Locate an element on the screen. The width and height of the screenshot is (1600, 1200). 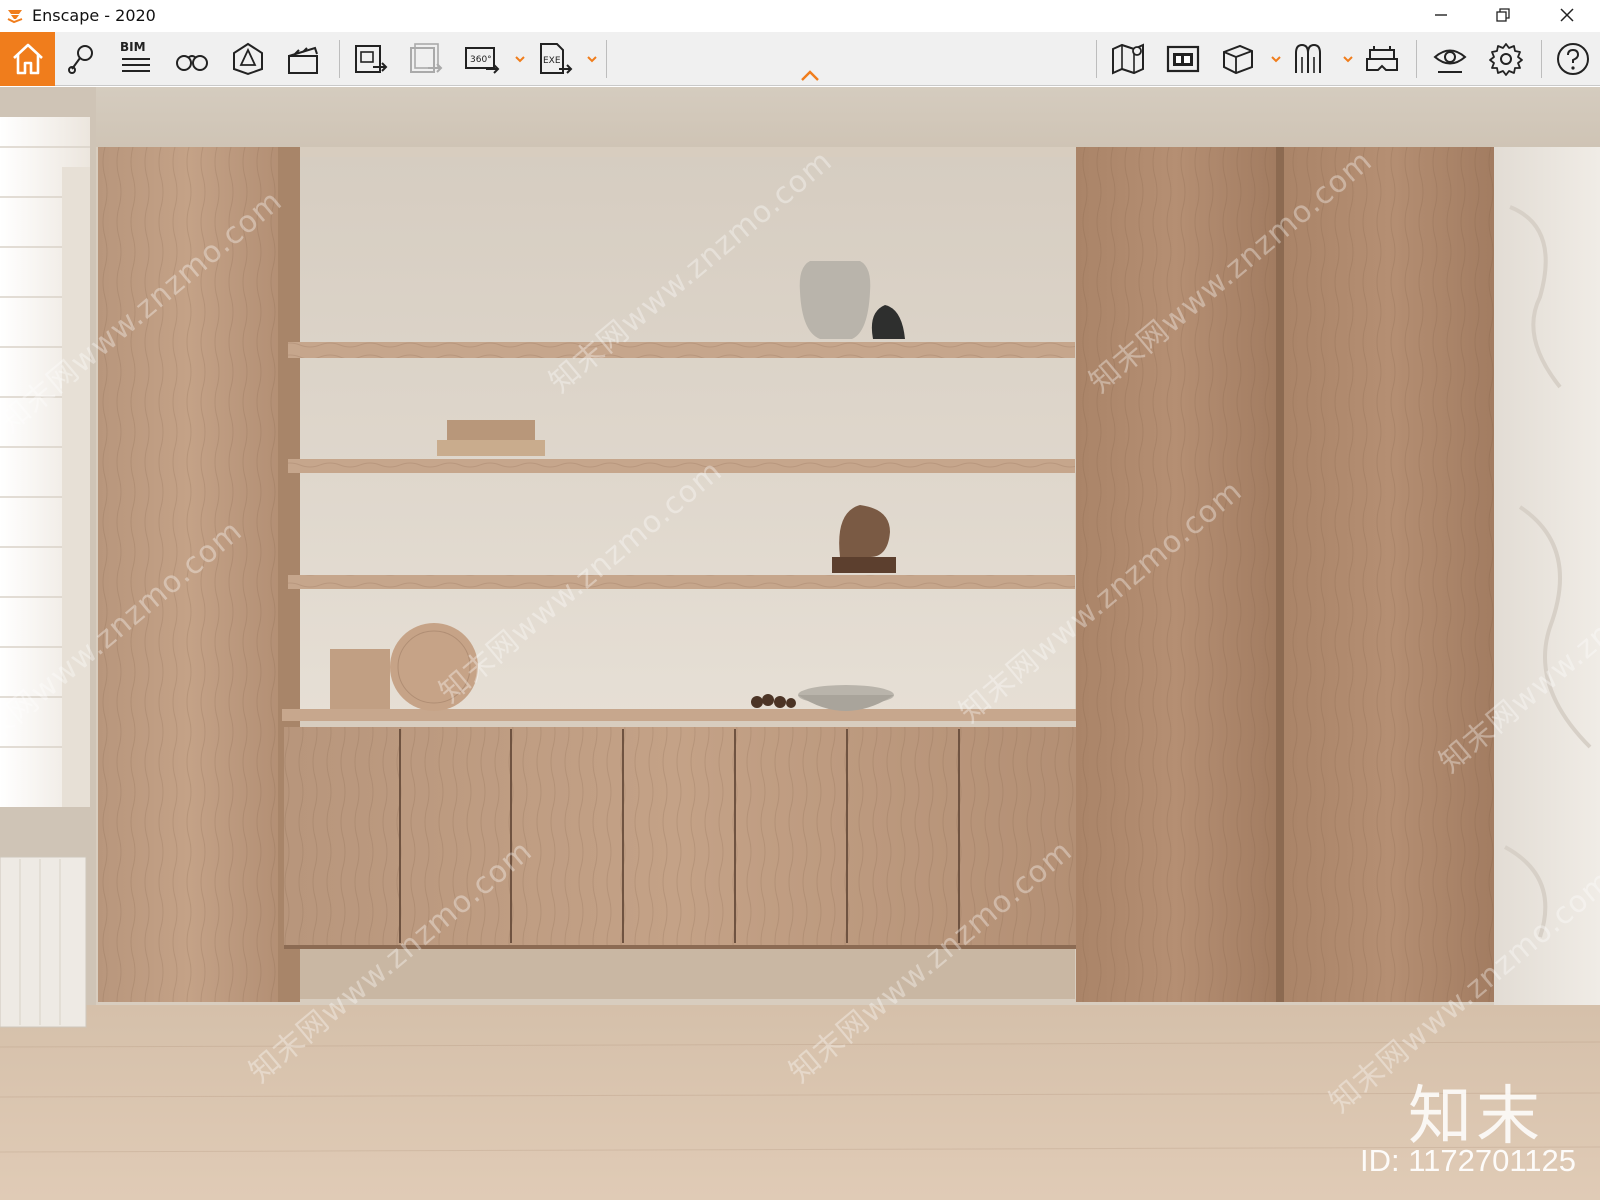
chevron-up-icon is located at coordinates (810, 76).